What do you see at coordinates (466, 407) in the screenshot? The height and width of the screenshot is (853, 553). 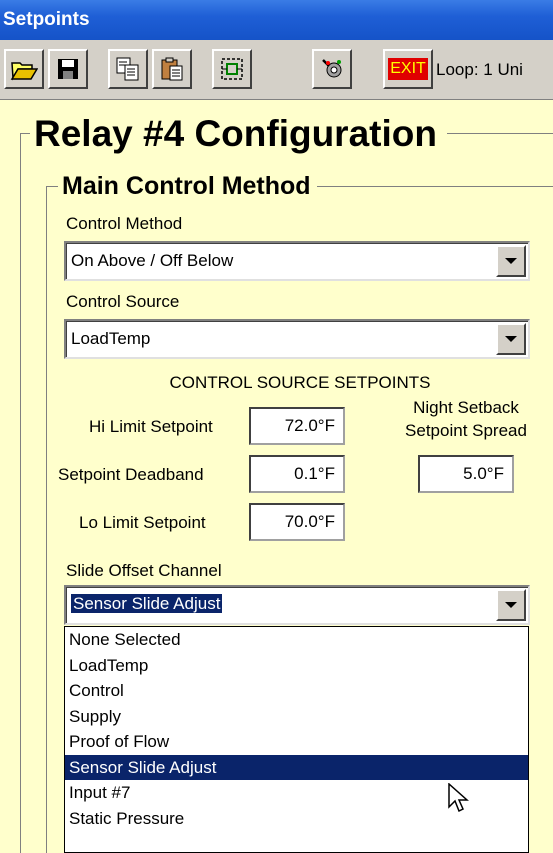 I see `night-setback-label-line1: Night Setback` at bounding box center [466, 407].